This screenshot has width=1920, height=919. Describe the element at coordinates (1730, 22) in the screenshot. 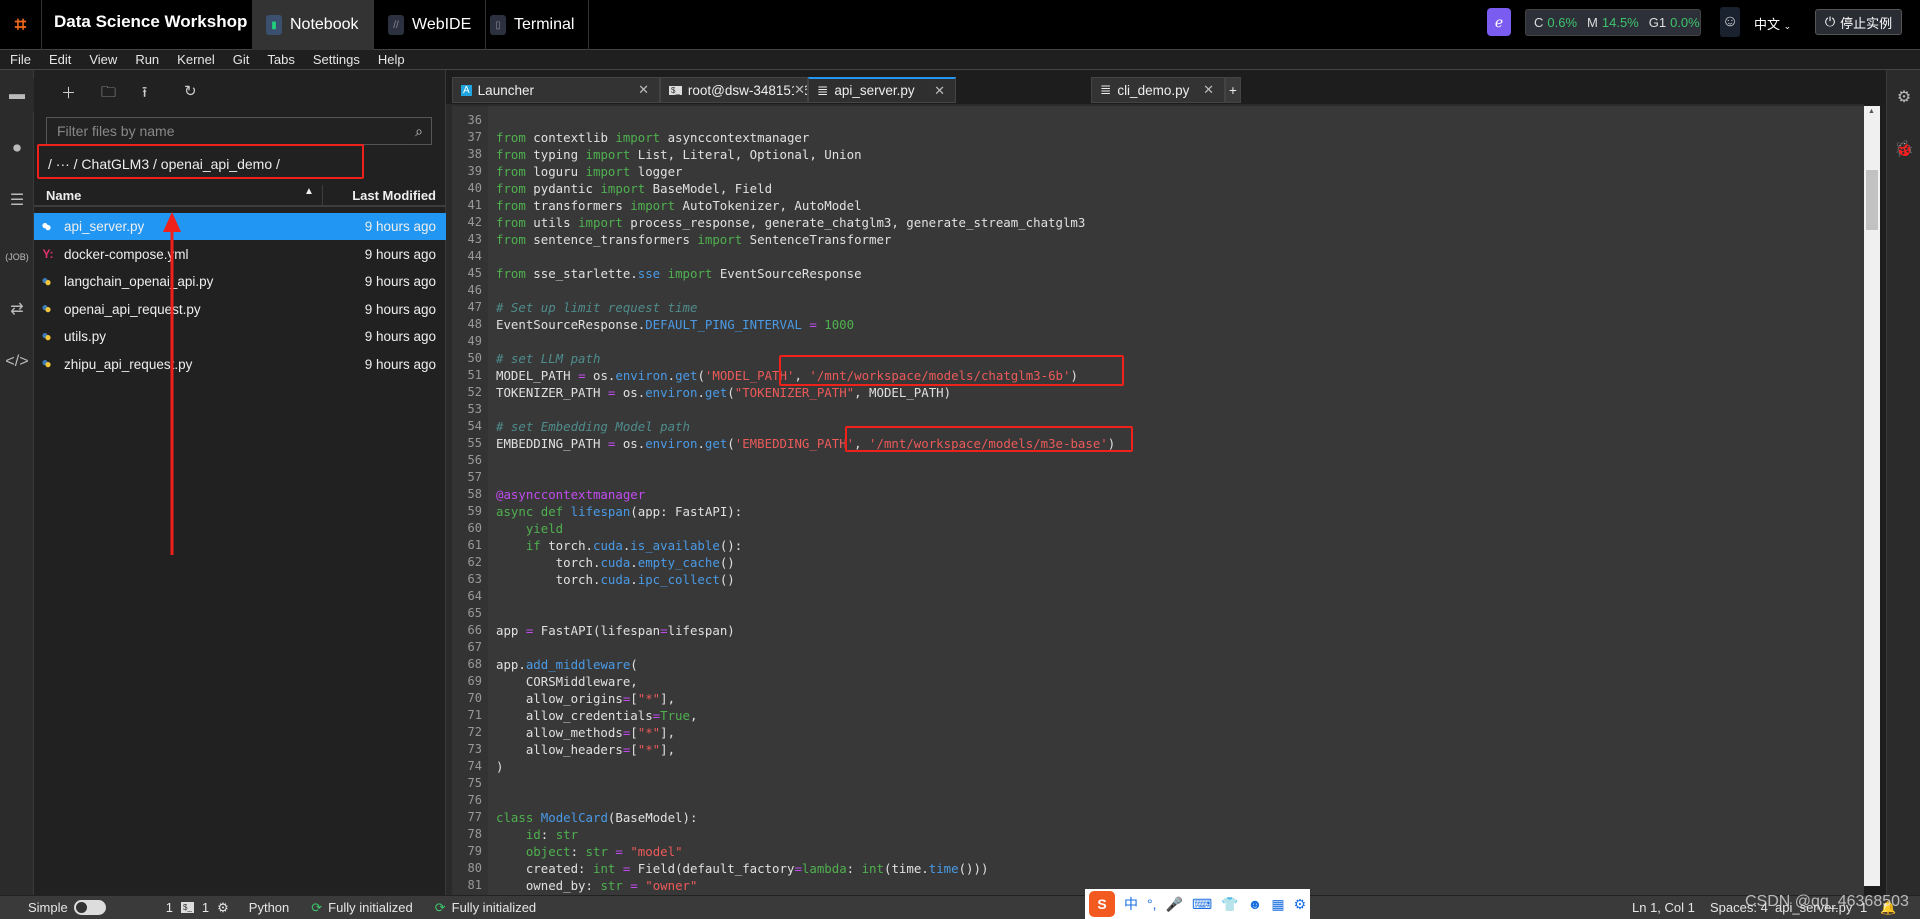

I see `avatar: ☺` at that location.